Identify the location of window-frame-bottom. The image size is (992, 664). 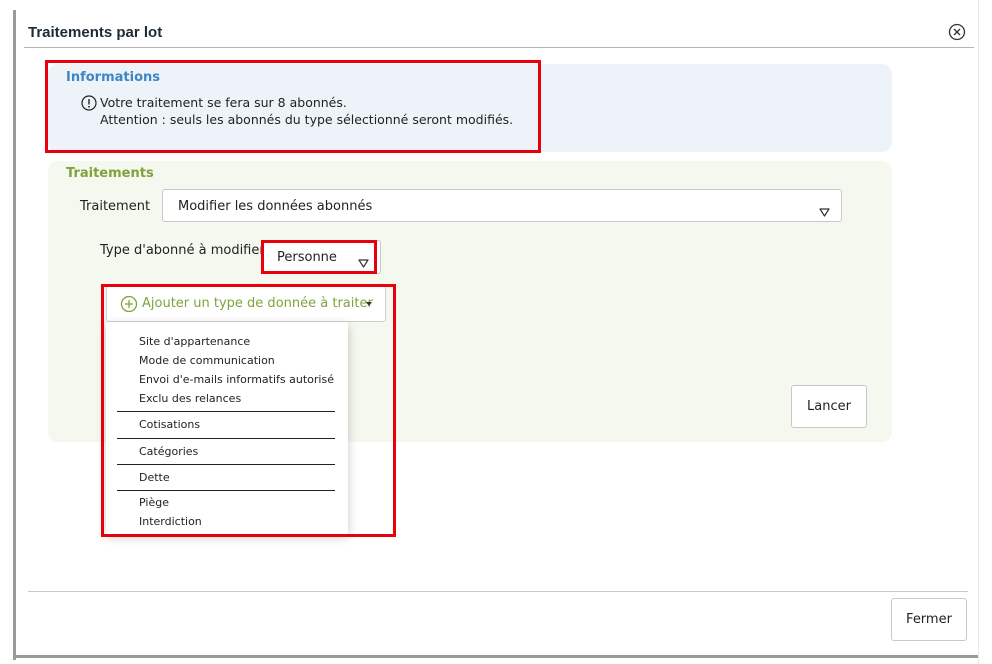
(496, 656).